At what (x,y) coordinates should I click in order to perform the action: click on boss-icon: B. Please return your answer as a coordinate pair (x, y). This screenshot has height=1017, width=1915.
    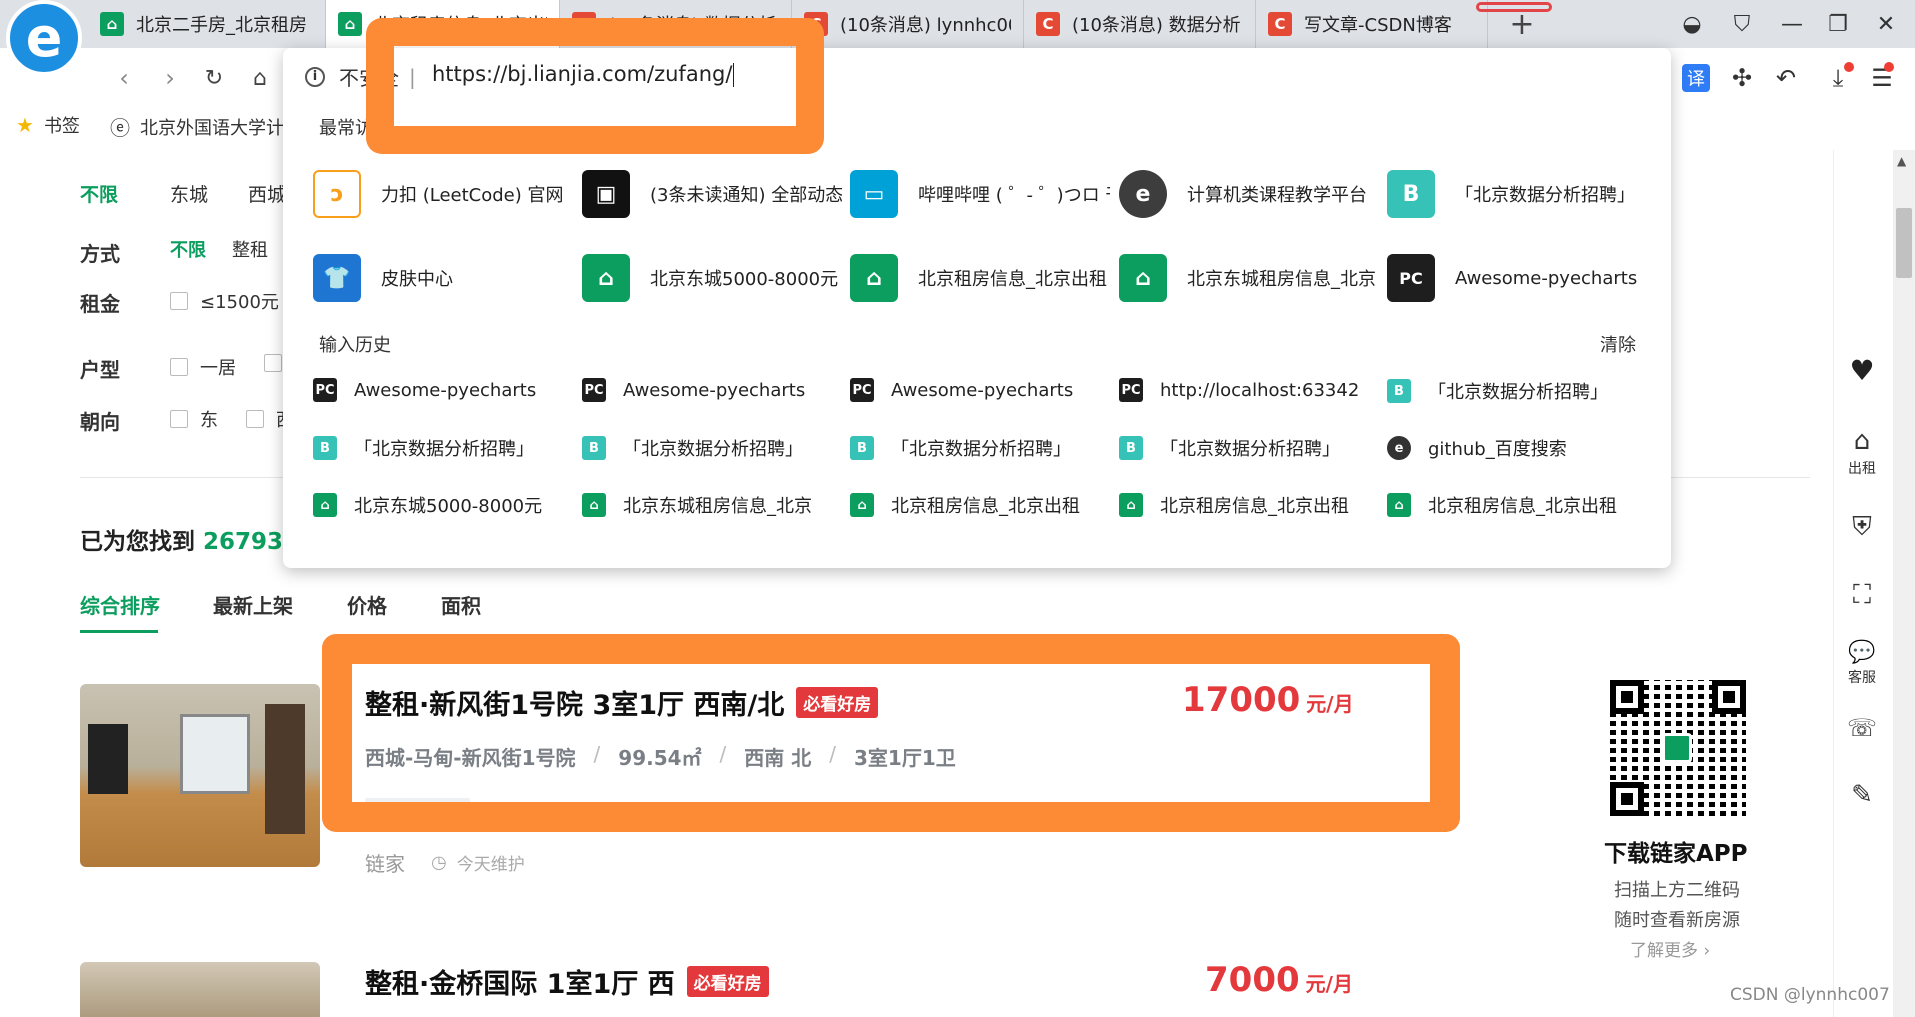
    Looking at the image, I should click on (325, 448).